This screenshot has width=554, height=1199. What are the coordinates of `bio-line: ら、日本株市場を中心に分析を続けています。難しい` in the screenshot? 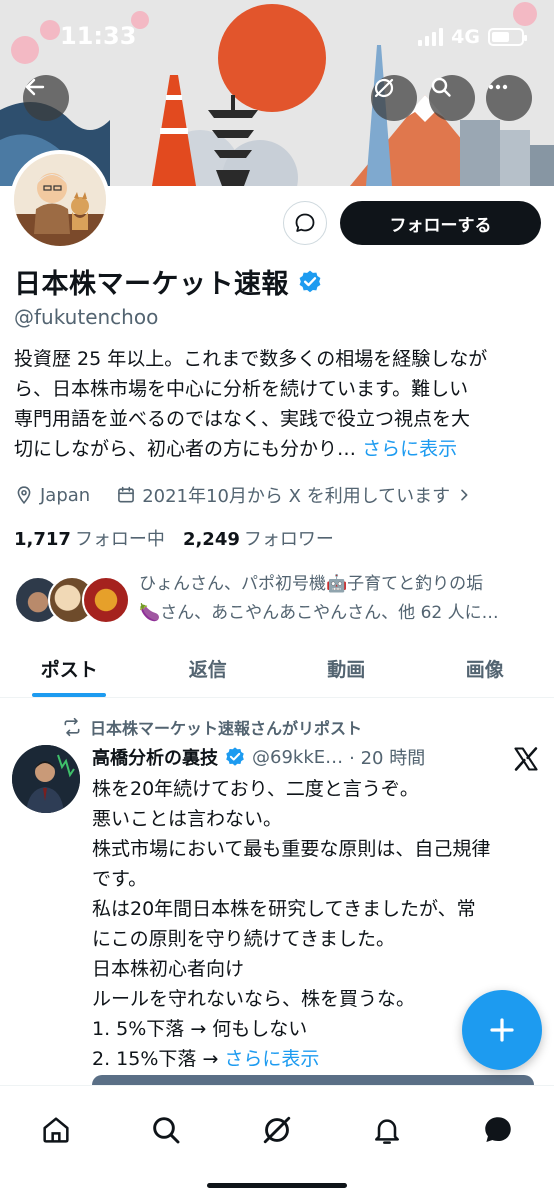 It's located at (241, 389).